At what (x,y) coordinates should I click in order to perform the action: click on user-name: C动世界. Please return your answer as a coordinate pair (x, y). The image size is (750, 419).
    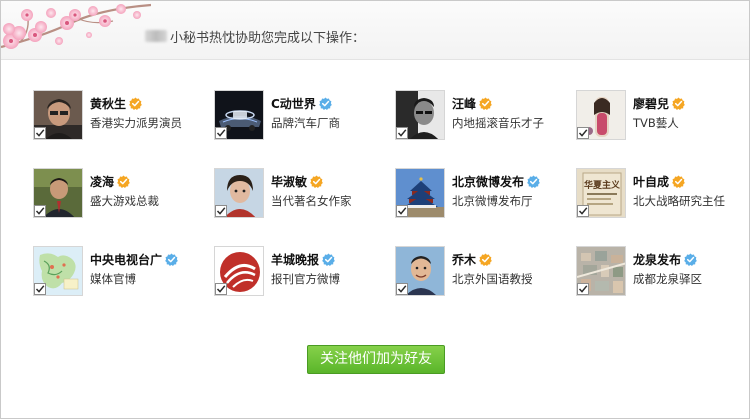
    Looking at the image, I should click on (293, 103).